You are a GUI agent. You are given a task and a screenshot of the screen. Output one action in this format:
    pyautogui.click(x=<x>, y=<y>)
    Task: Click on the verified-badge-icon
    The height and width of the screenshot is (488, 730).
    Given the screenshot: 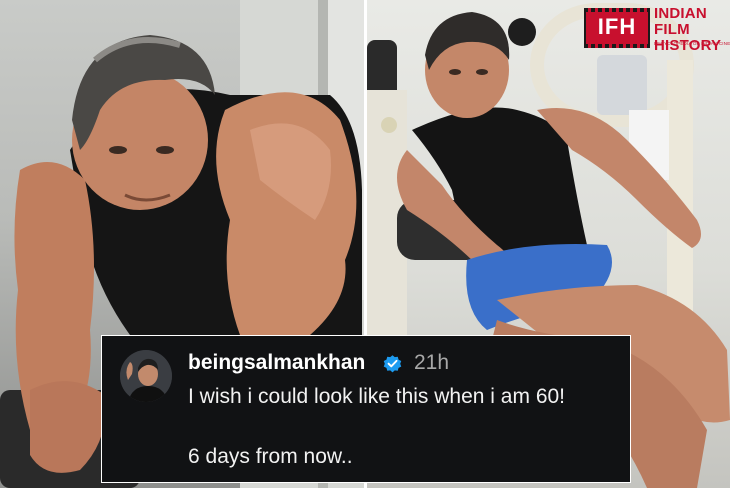 What is the action you would take?
    pyautogui.click(x=392, y=364)
    